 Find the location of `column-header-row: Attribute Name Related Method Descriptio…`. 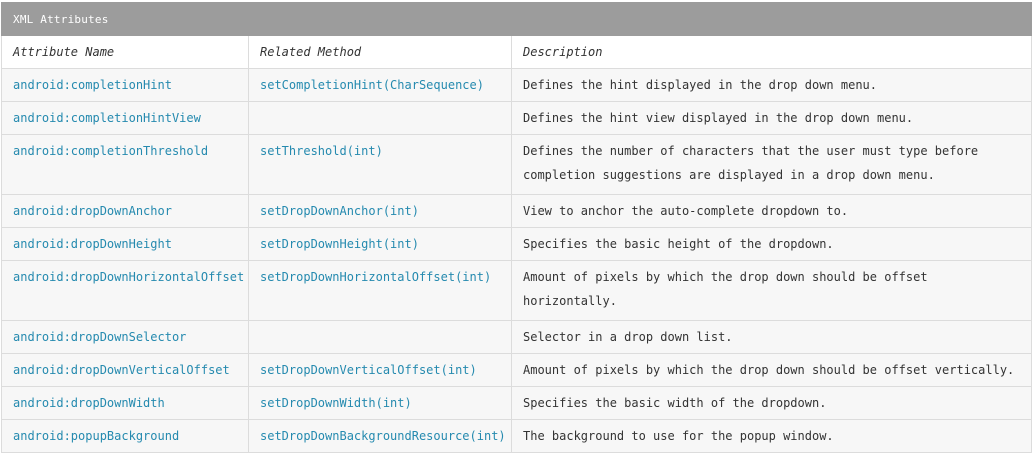

column-header-row: Attribute Name Related Method Descriptio… is located at coordinates (516, 52).